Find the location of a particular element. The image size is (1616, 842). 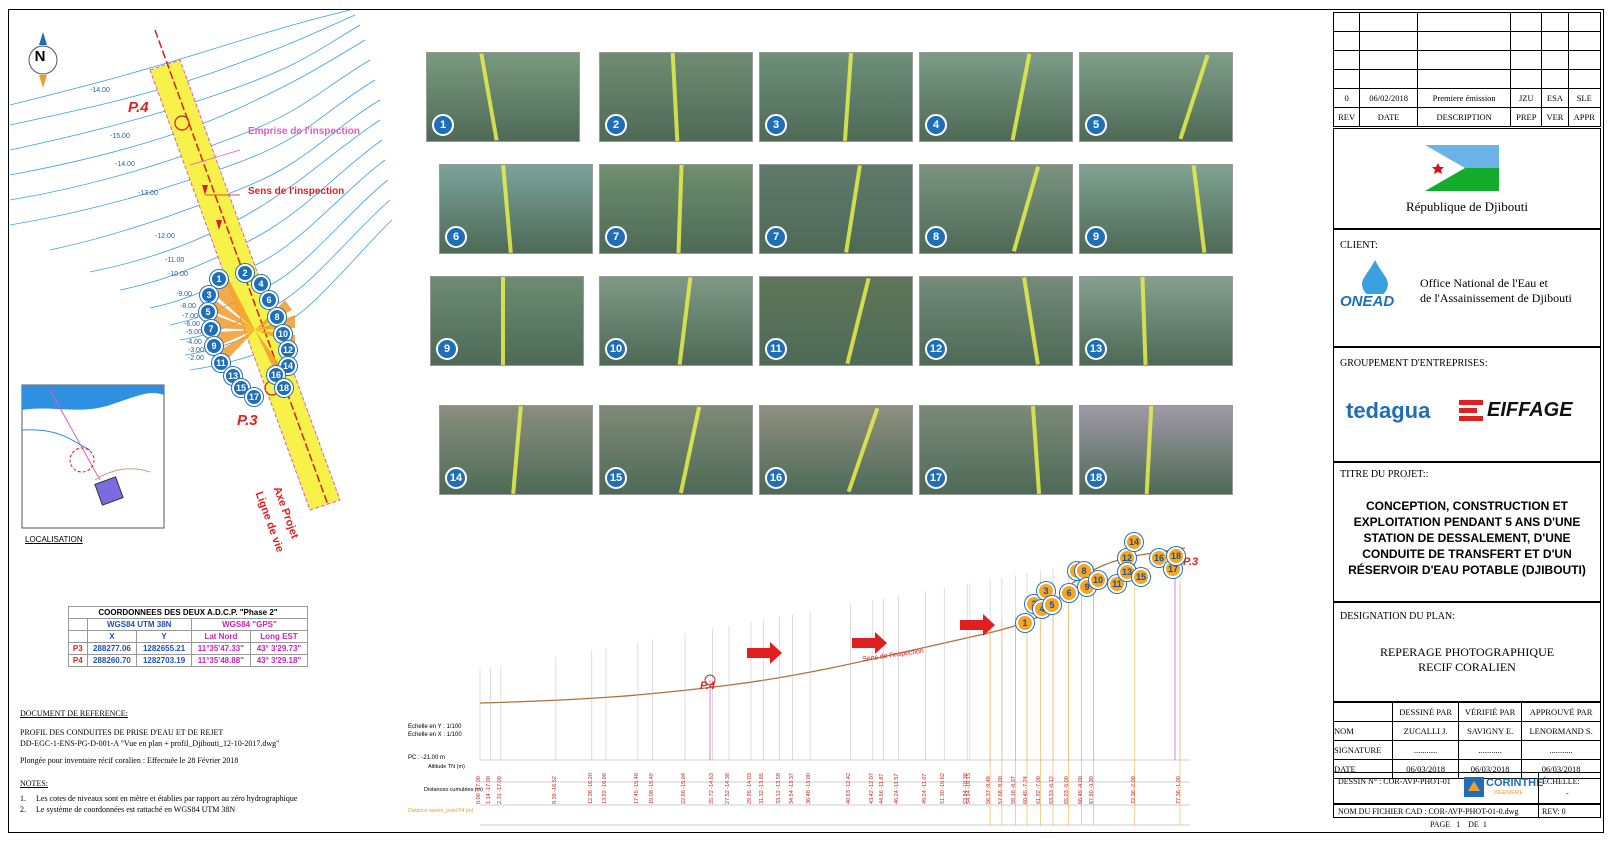

profile-photo-pin: 1 is located at coordinates (1025, 623).